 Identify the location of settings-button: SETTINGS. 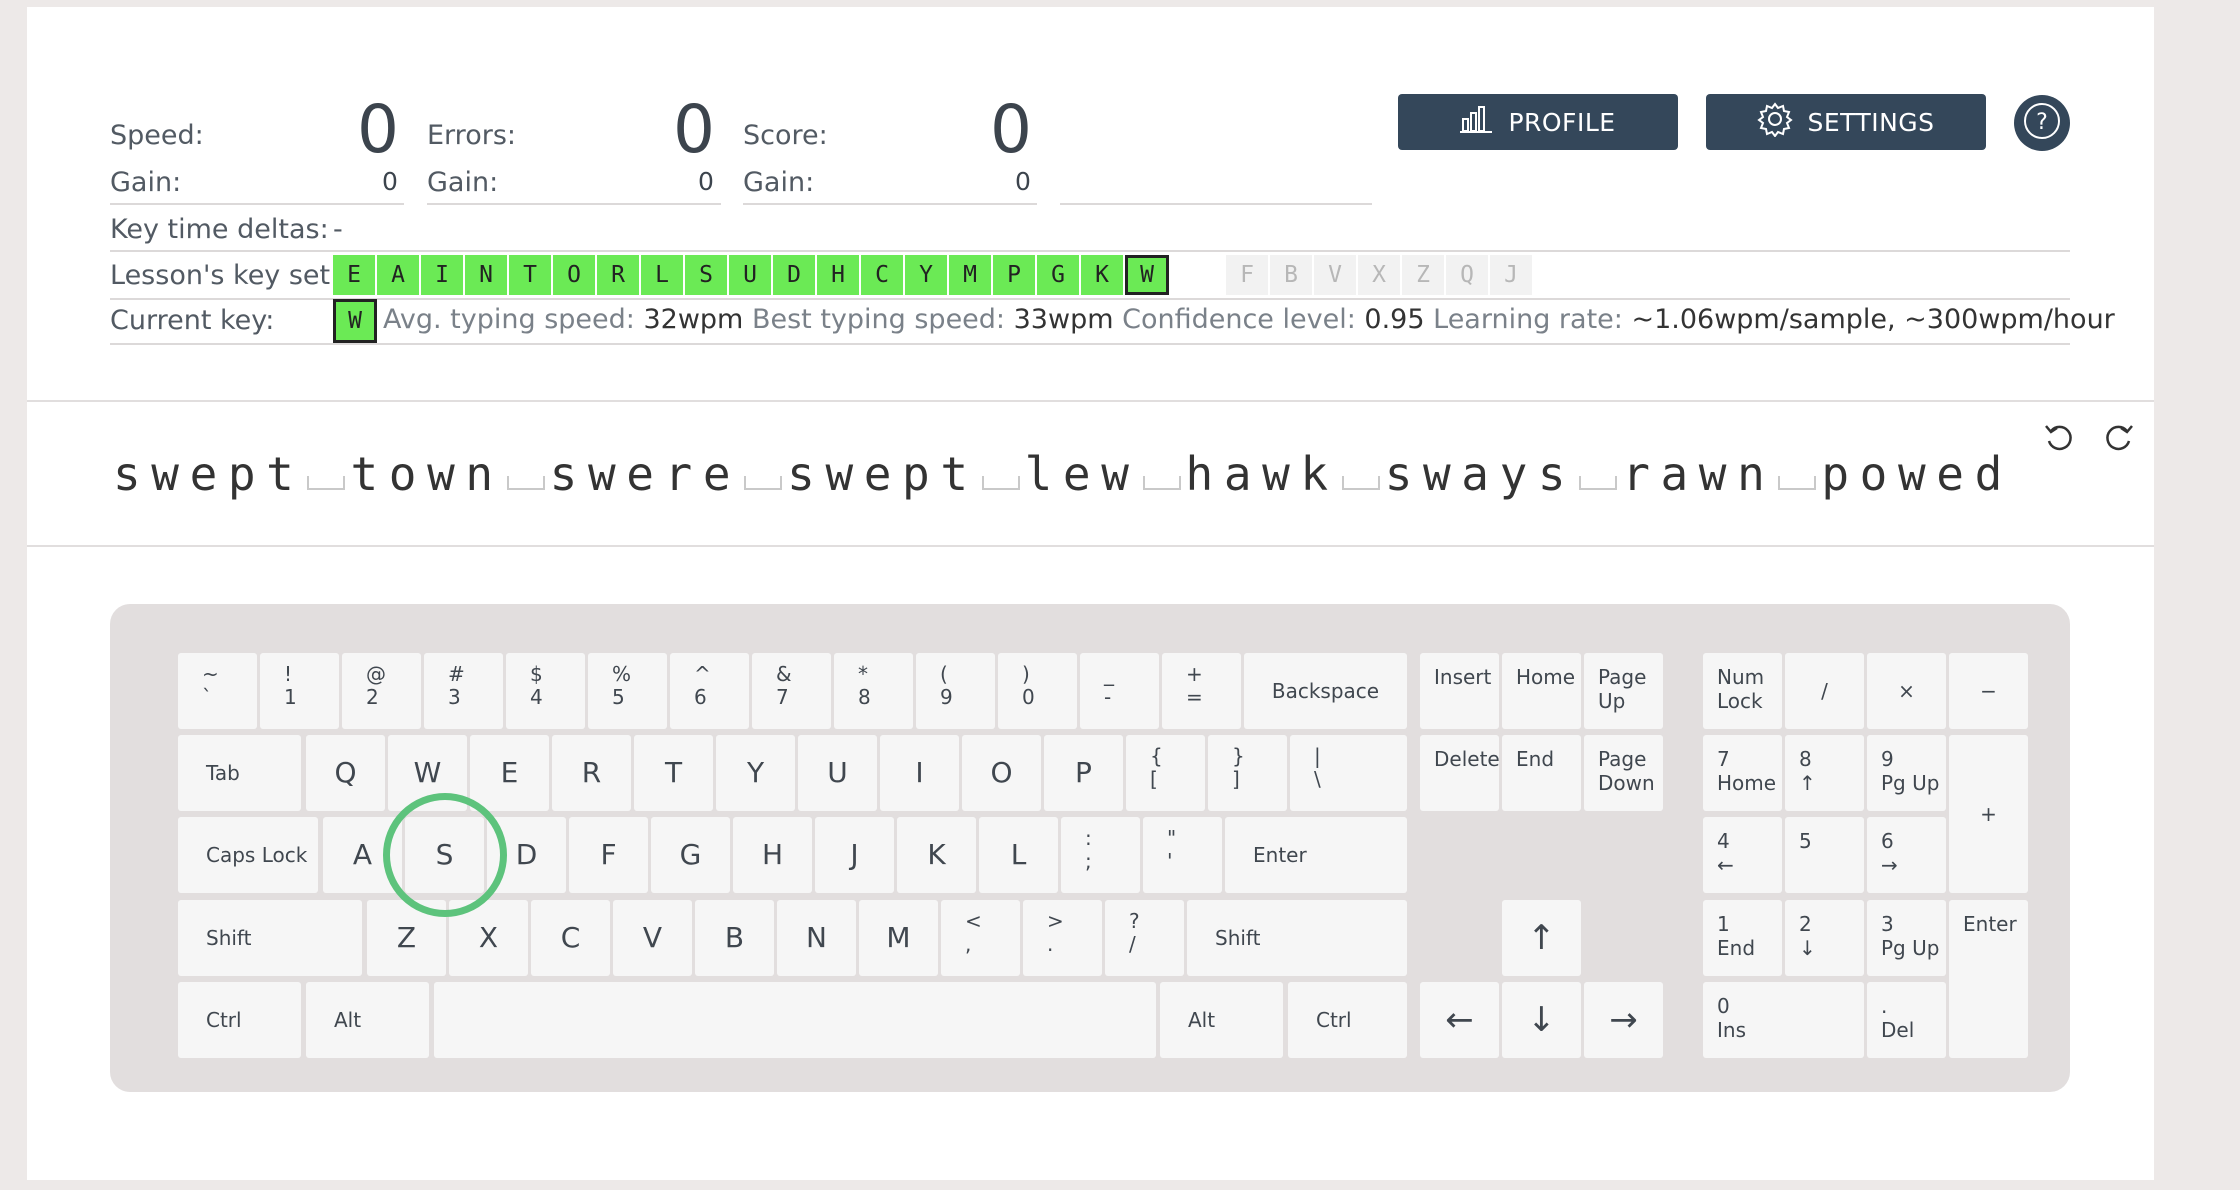
(1846, 122).